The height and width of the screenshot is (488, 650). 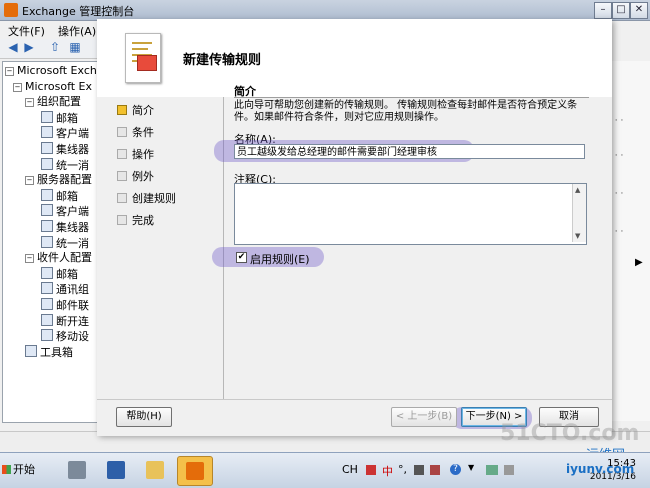 What do you see at coordinates (410, 214) in the screenshot?
I see `comment-textarea: ▲ ▼` at bounding box center [410, 214].